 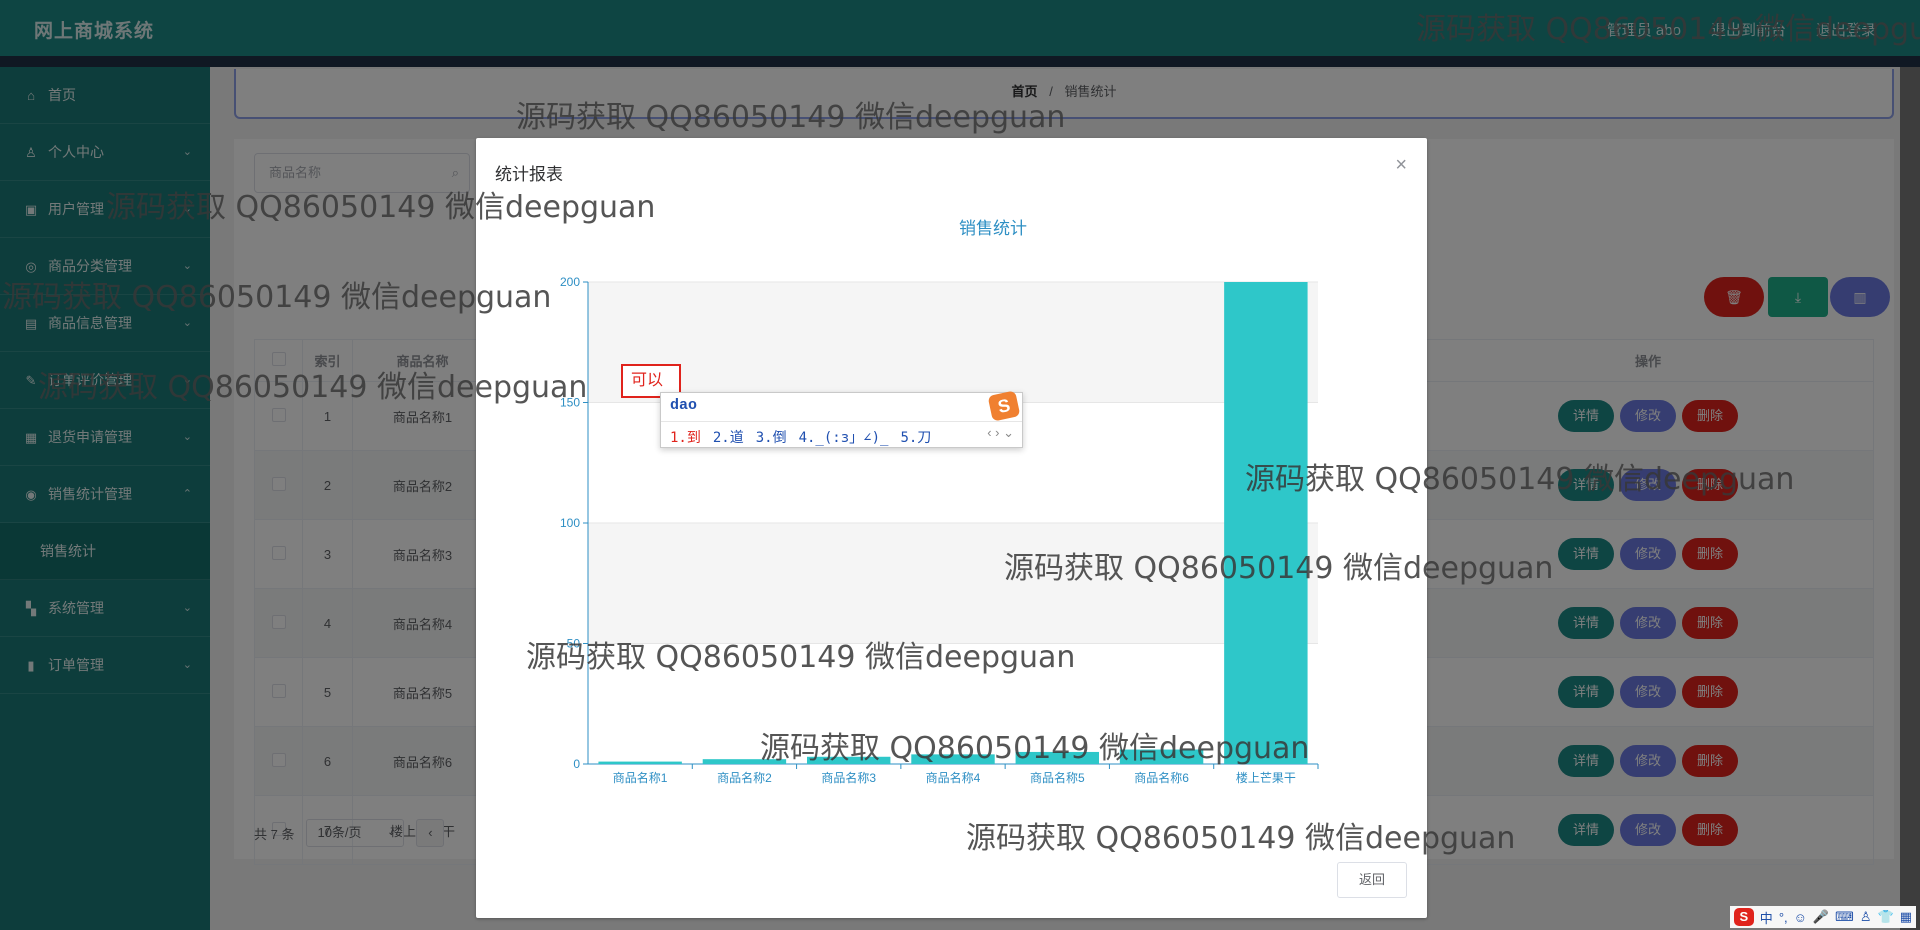 I want to click on x-tick-label: 商品名称4, so click(x=953, y=777).